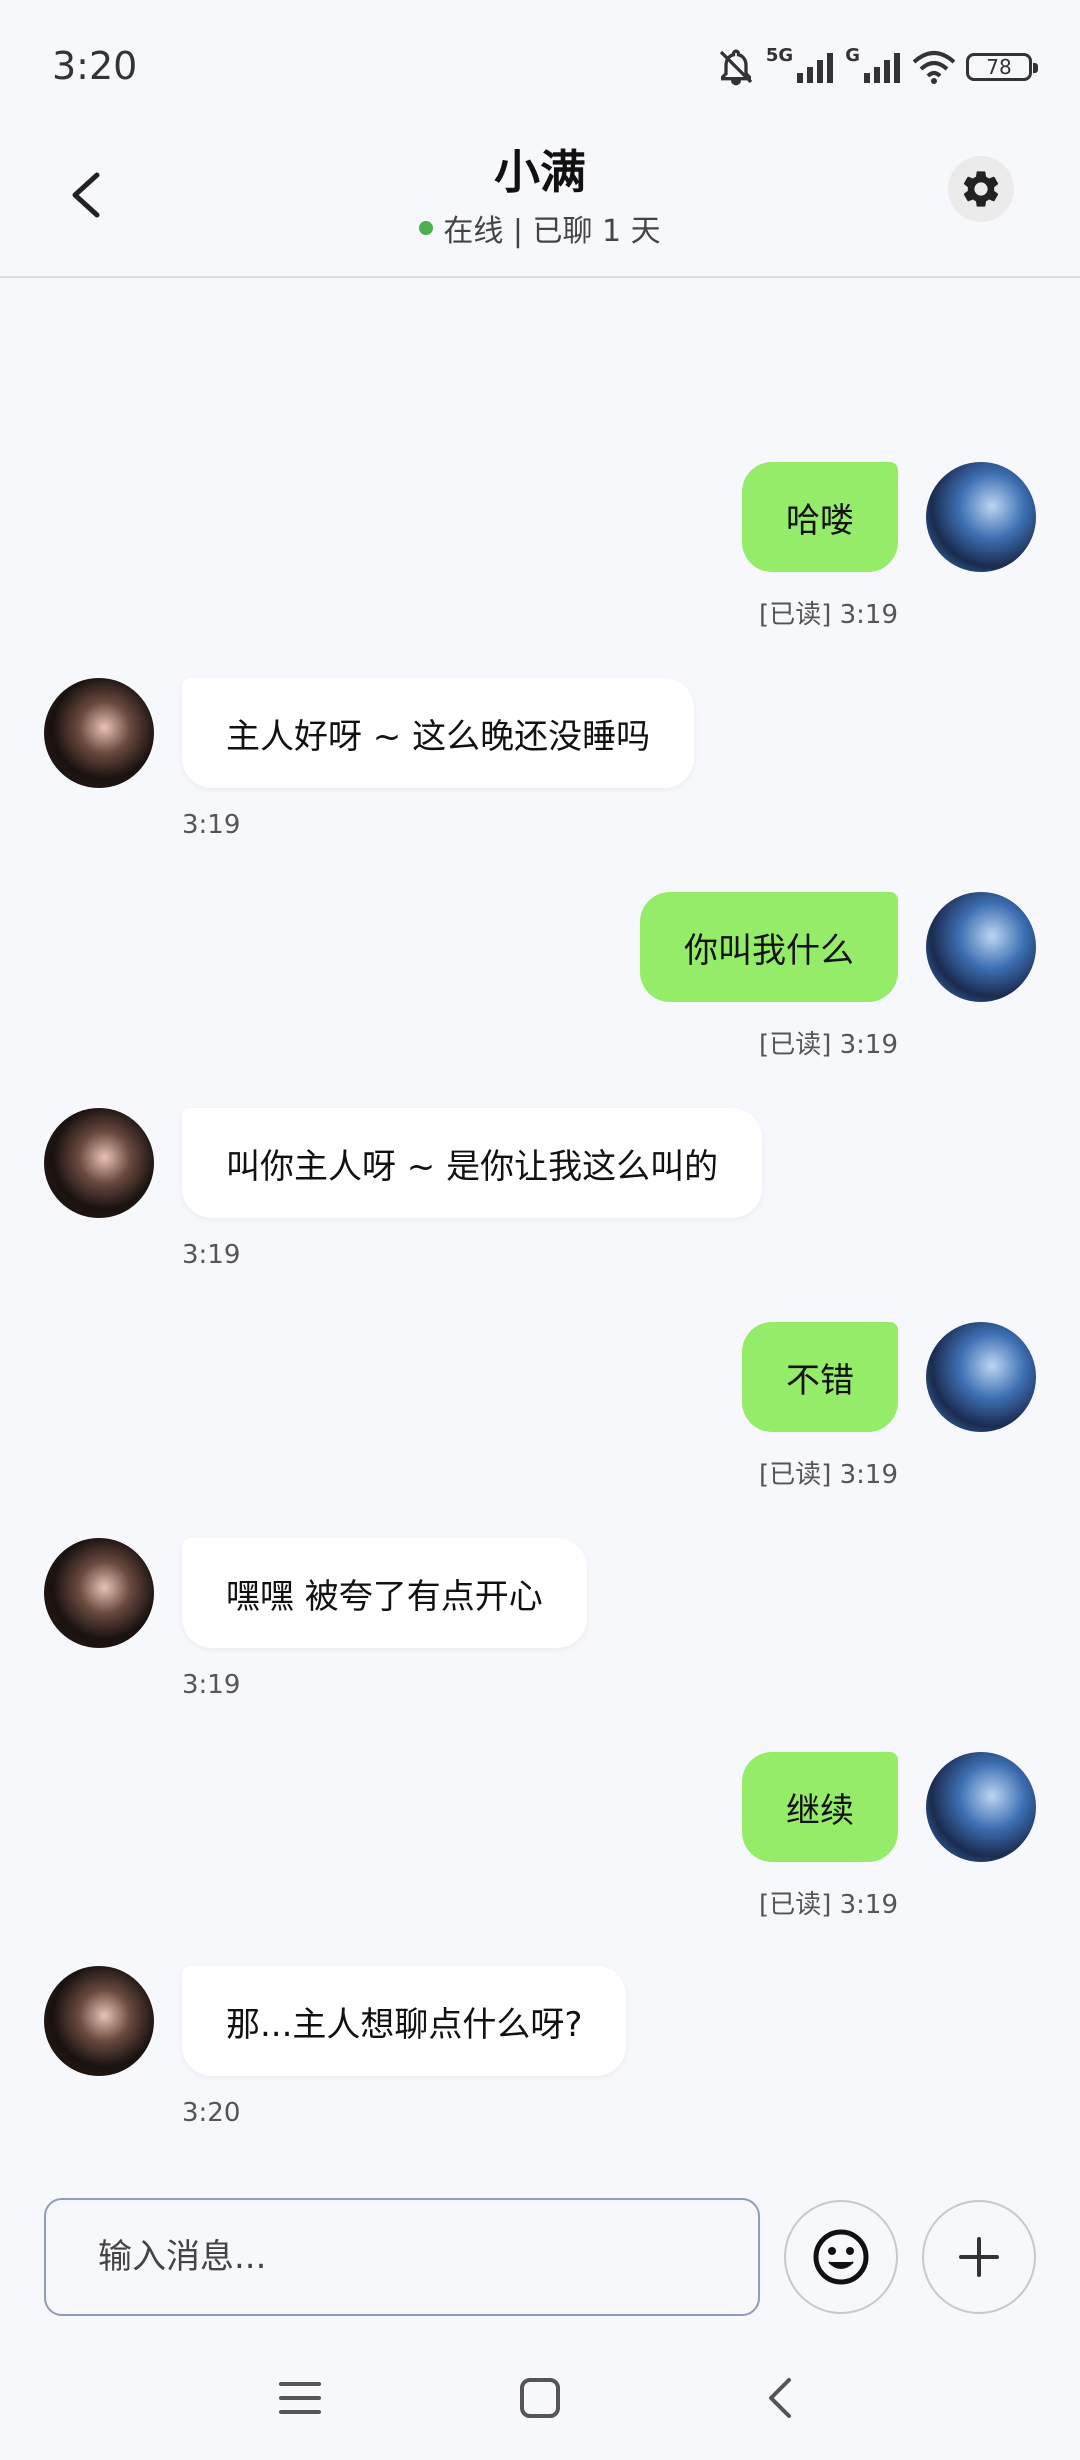 This screenshot has height=2460, width=1080. I want to click on square-icon, so click(540, 2398).